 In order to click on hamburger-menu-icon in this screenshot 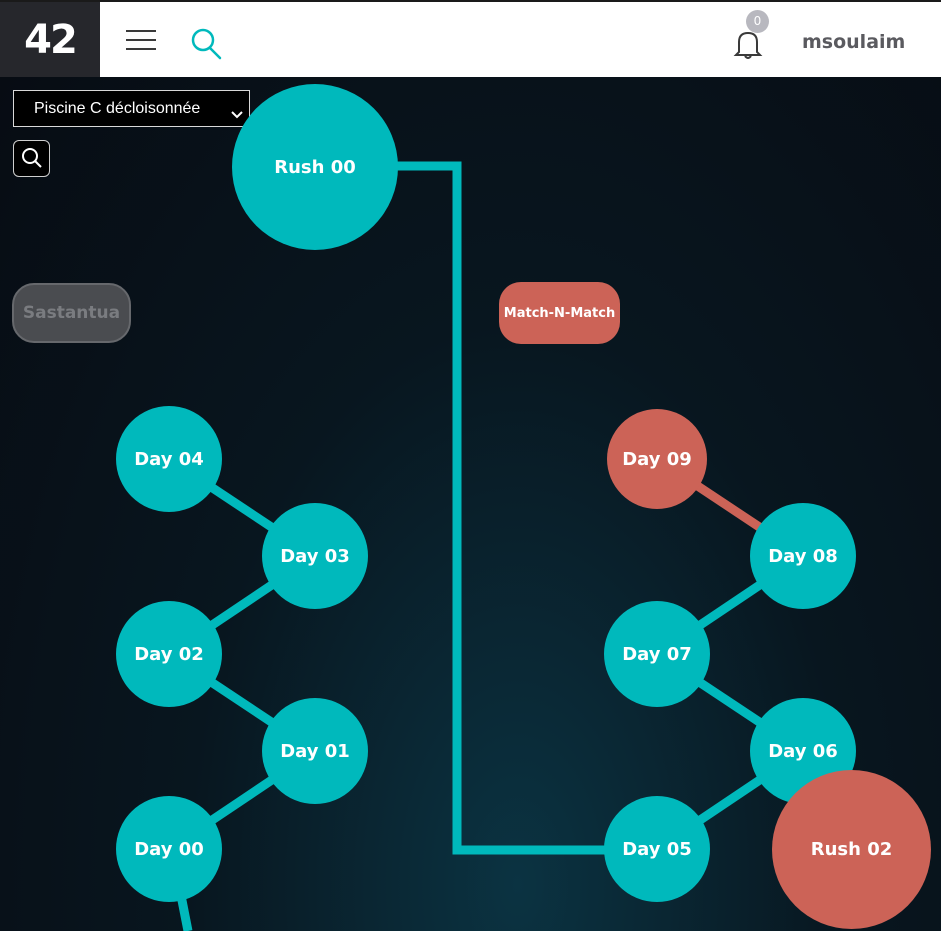, I will do `click(142, 40)`.